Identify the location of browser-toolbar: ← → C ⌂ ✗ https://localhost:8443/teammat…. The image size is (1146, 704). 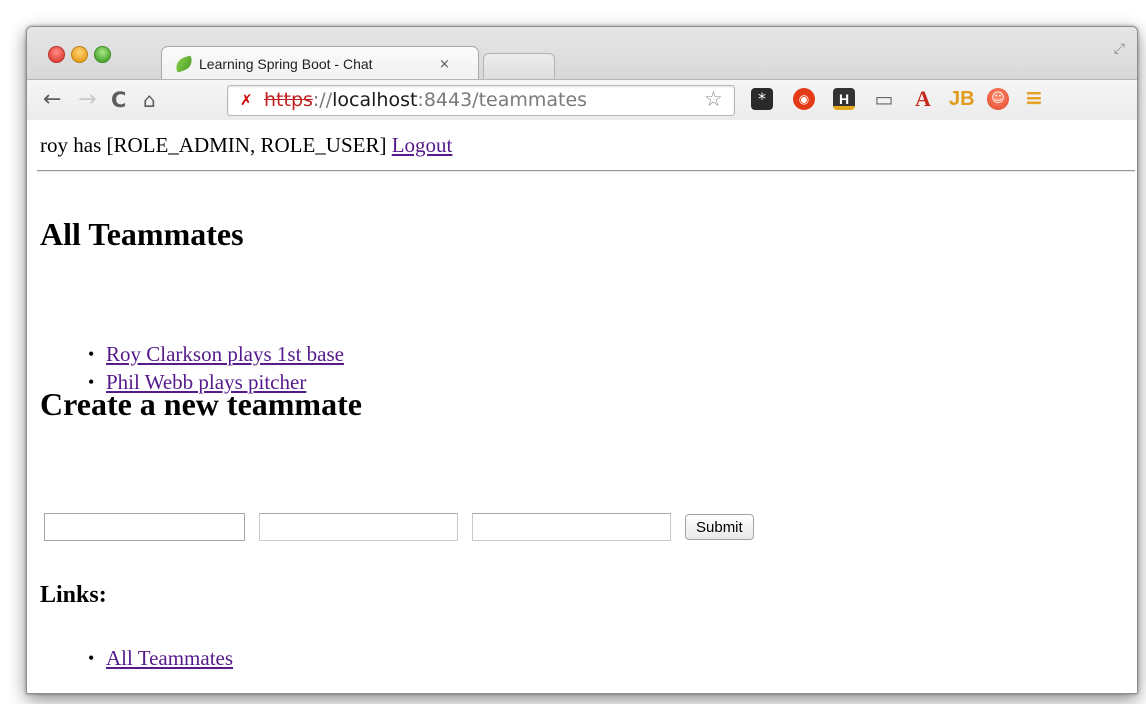
(582, 100).